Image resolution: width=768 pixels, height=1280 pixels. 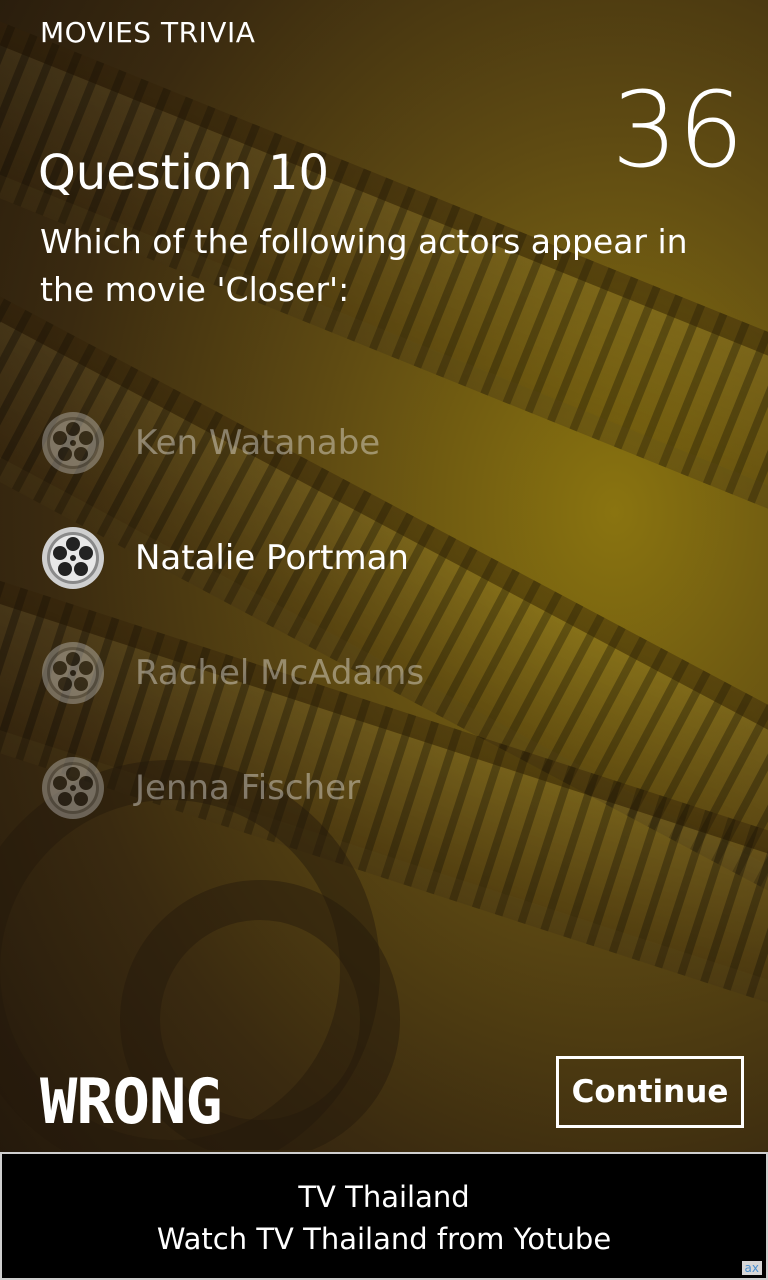 I want to click on answer-option-2: Natalie Portman, so click(x=232, y=558).